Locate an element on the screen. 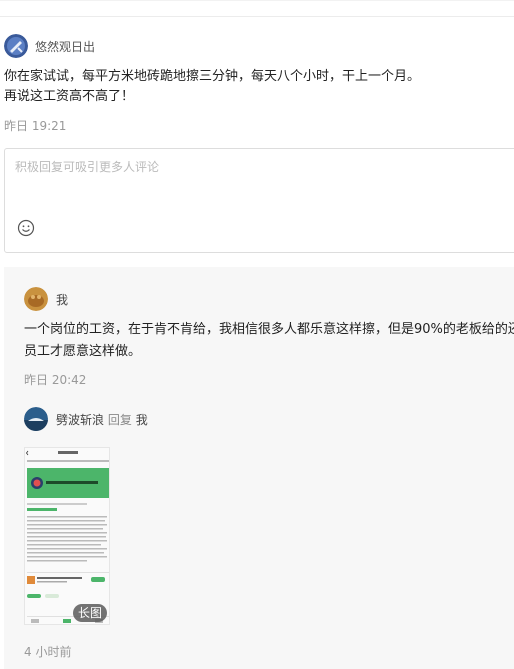 This screenshot has height=669, width=514. thread-item: 劈波斩浪 回复 我 is located at coordinates (86, 419).